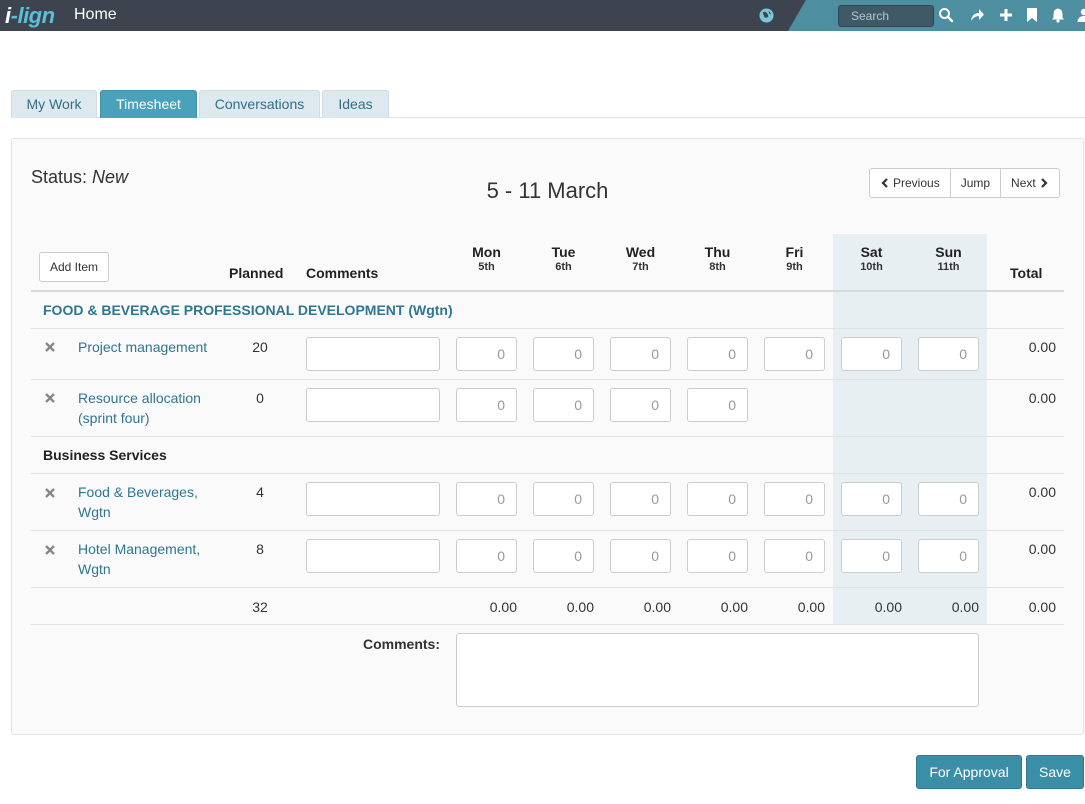 The height and width of the screenshot is (804, 1085). What do you see at coordinates (640, 267) in the screenshot?
I see `day-date: 7th` at bounding box center [640, 267].